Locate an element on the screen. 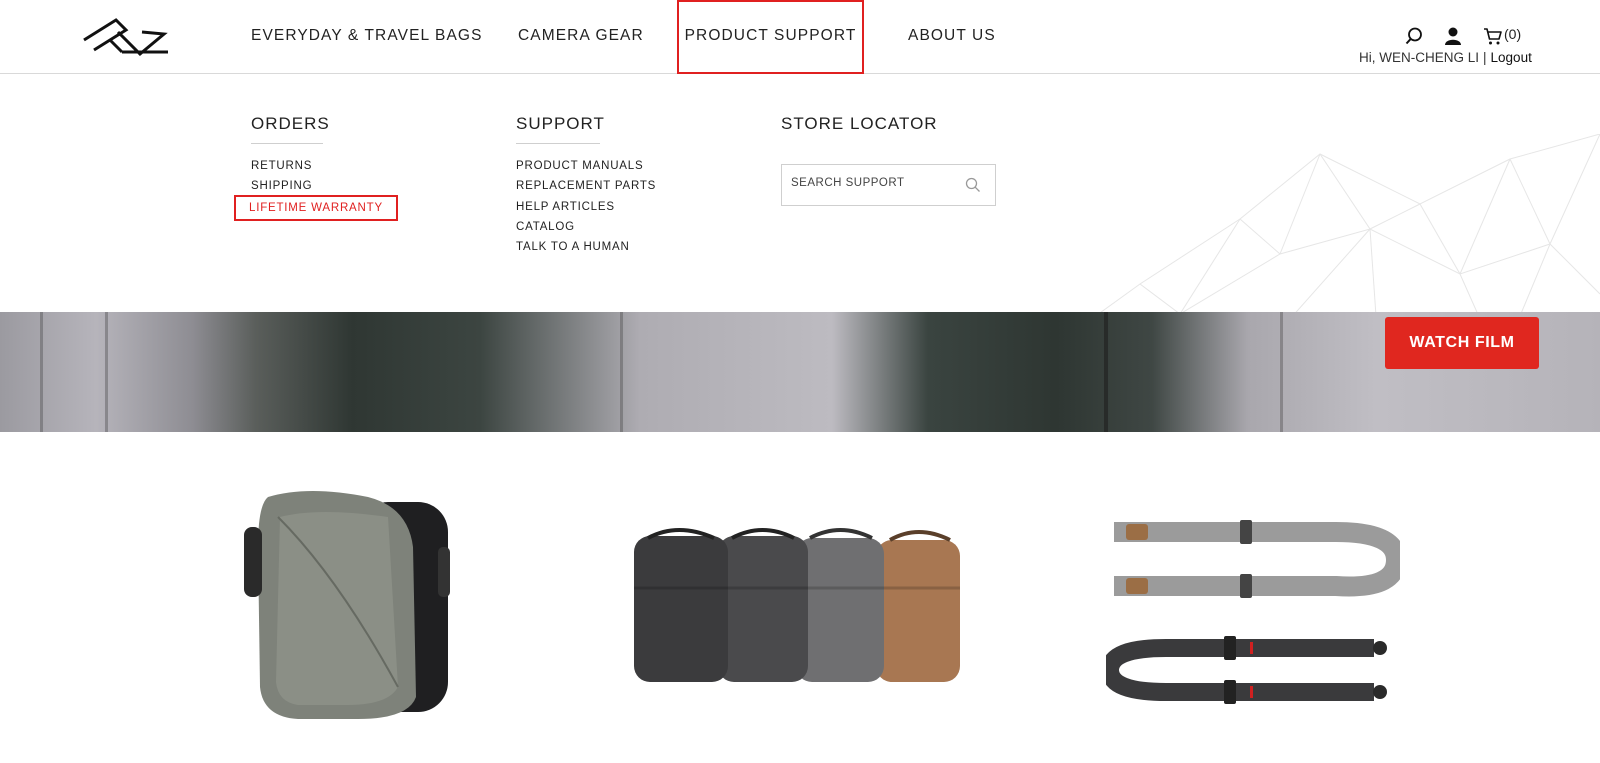 This screenshot has width=1600, height=763. greeting-text: Hi, WEN-CHENG LI is located at coordinates (1419, 57).